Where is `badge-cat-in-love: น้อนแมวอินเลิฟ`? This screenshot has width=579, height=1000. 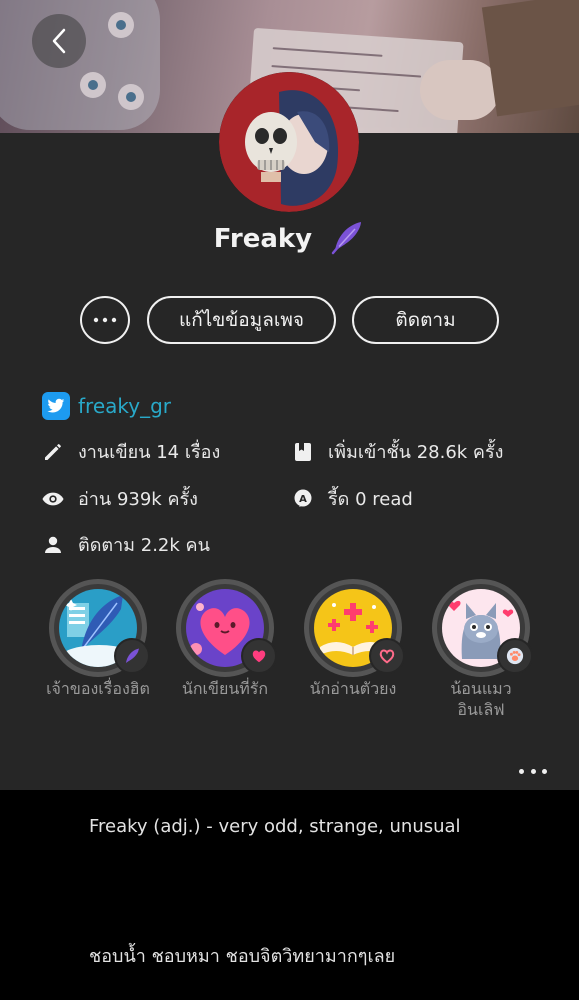
badge-cat-in-love: น้อนแมวอินเลิฟ is located at coordinates (481, 650).